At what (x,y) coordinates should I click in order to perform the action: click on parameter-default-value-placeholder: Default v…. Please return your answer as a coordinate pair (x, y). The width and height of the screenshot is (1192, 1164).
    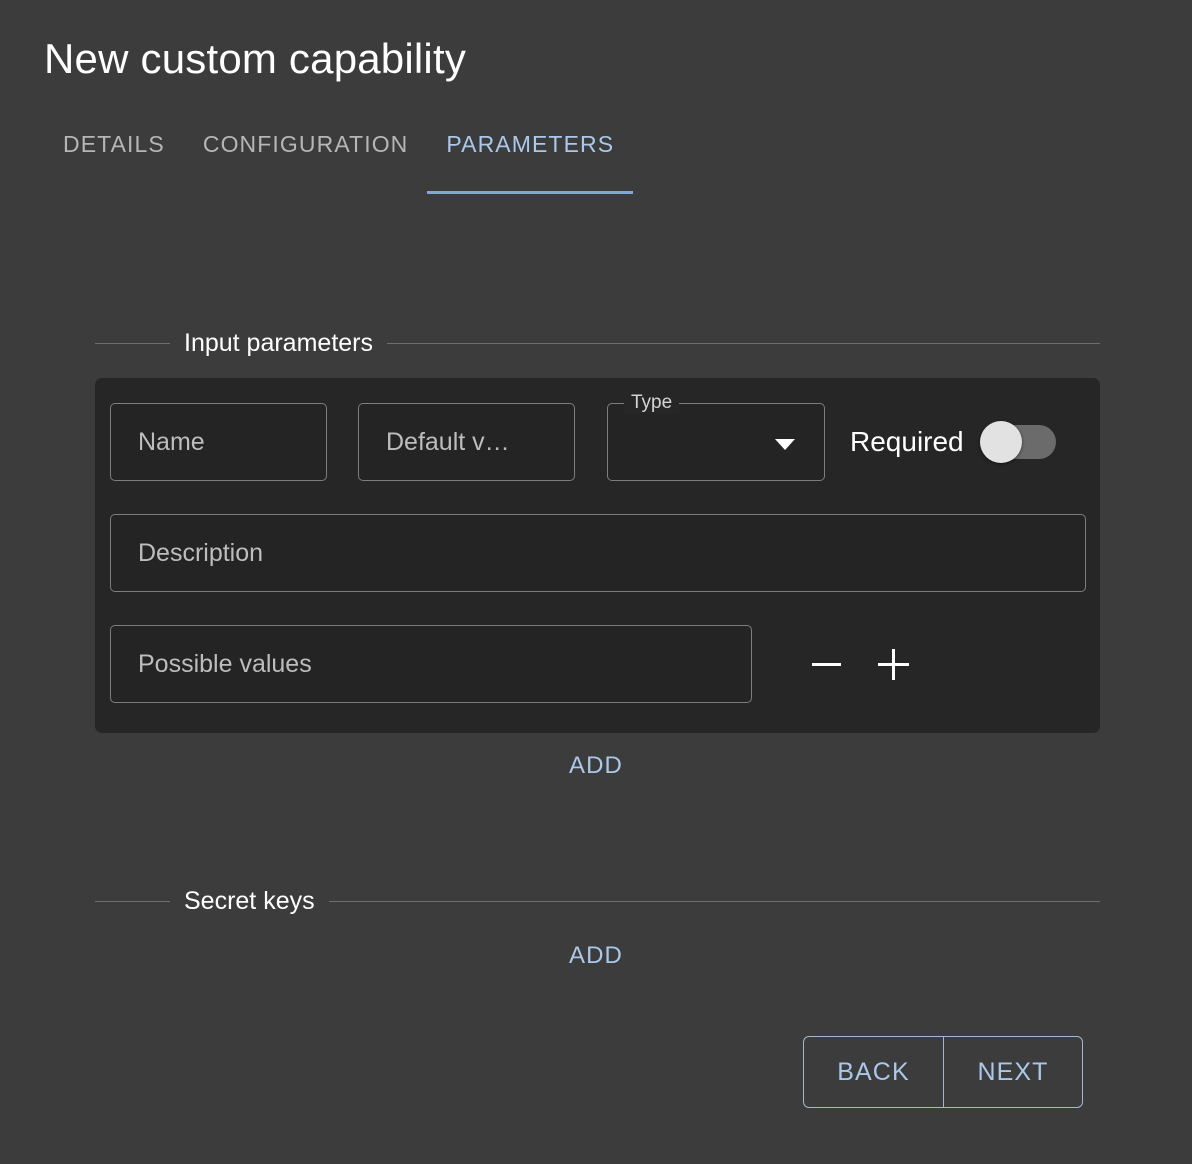
    Looking at the image, I should click on (448, 441).